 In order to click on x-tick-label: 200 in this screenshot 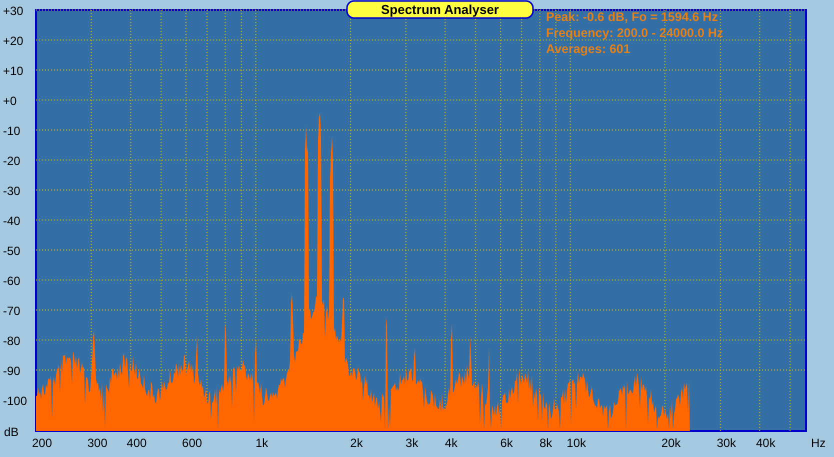, I will do `click(42, 443)`.